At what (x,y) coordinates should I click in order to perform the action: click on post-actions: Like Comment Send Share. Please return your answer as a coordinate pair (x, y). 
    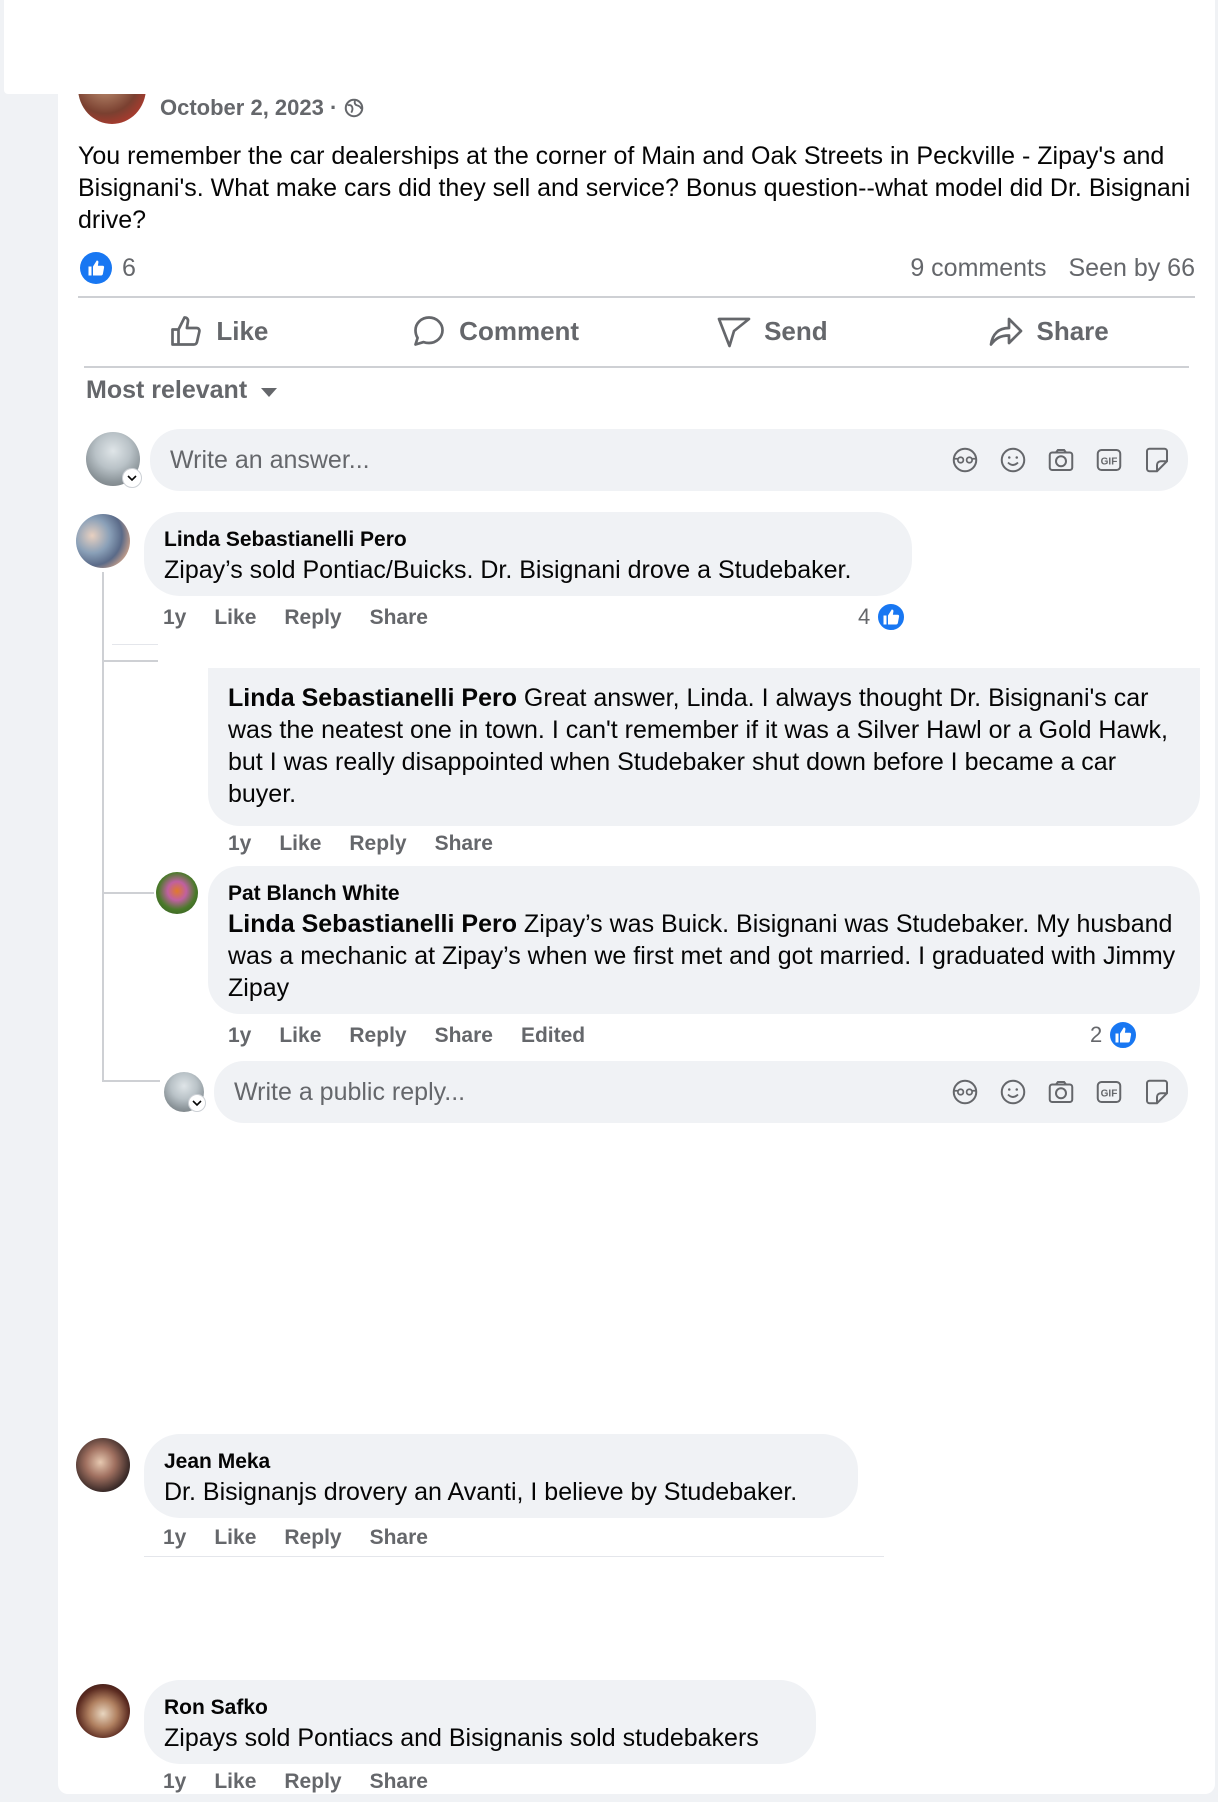
    Looking at the image, I should click on (633, 331).